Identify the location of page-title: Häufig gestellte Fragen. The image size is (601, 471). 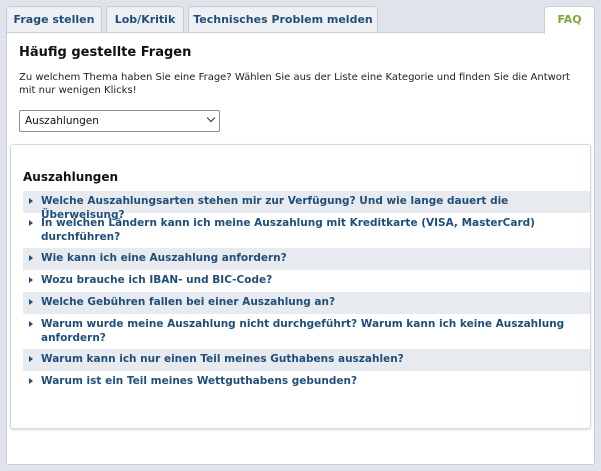
(105, 52).